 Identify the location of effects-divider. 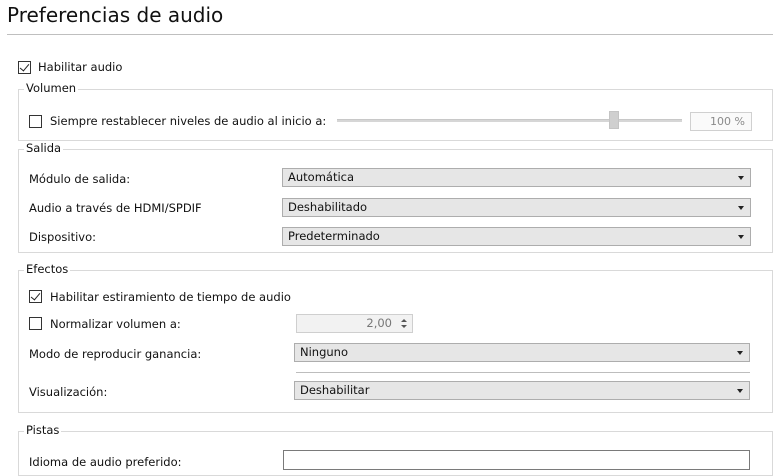
(523, 372).